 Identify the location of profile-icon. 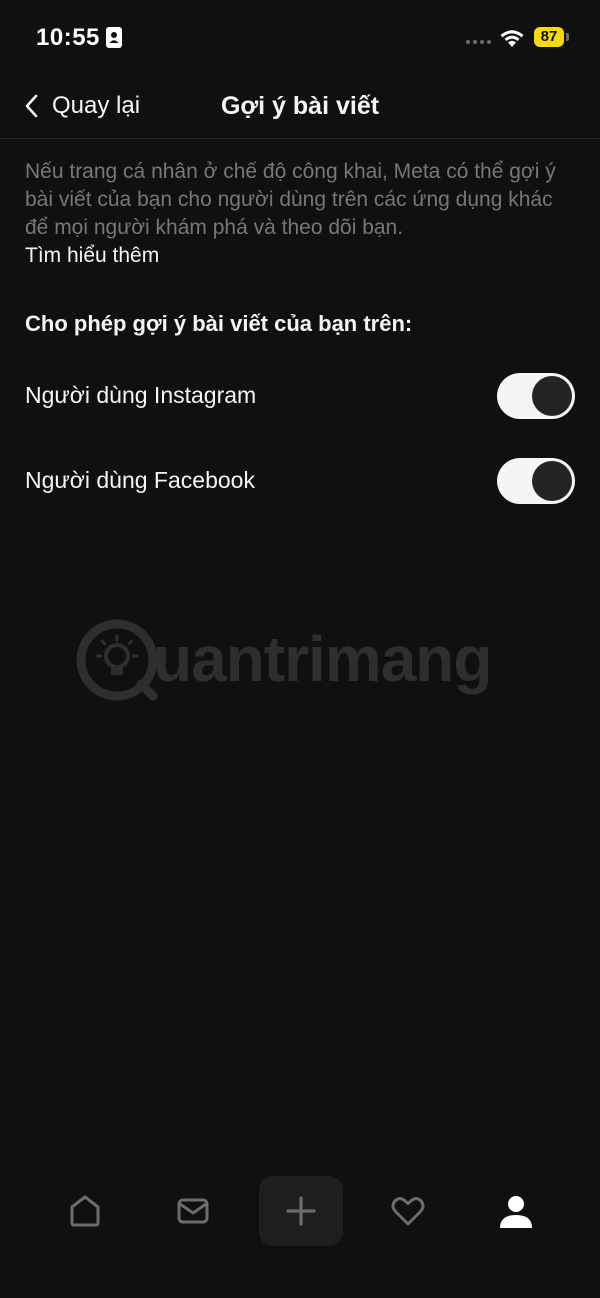
(516, 1212).